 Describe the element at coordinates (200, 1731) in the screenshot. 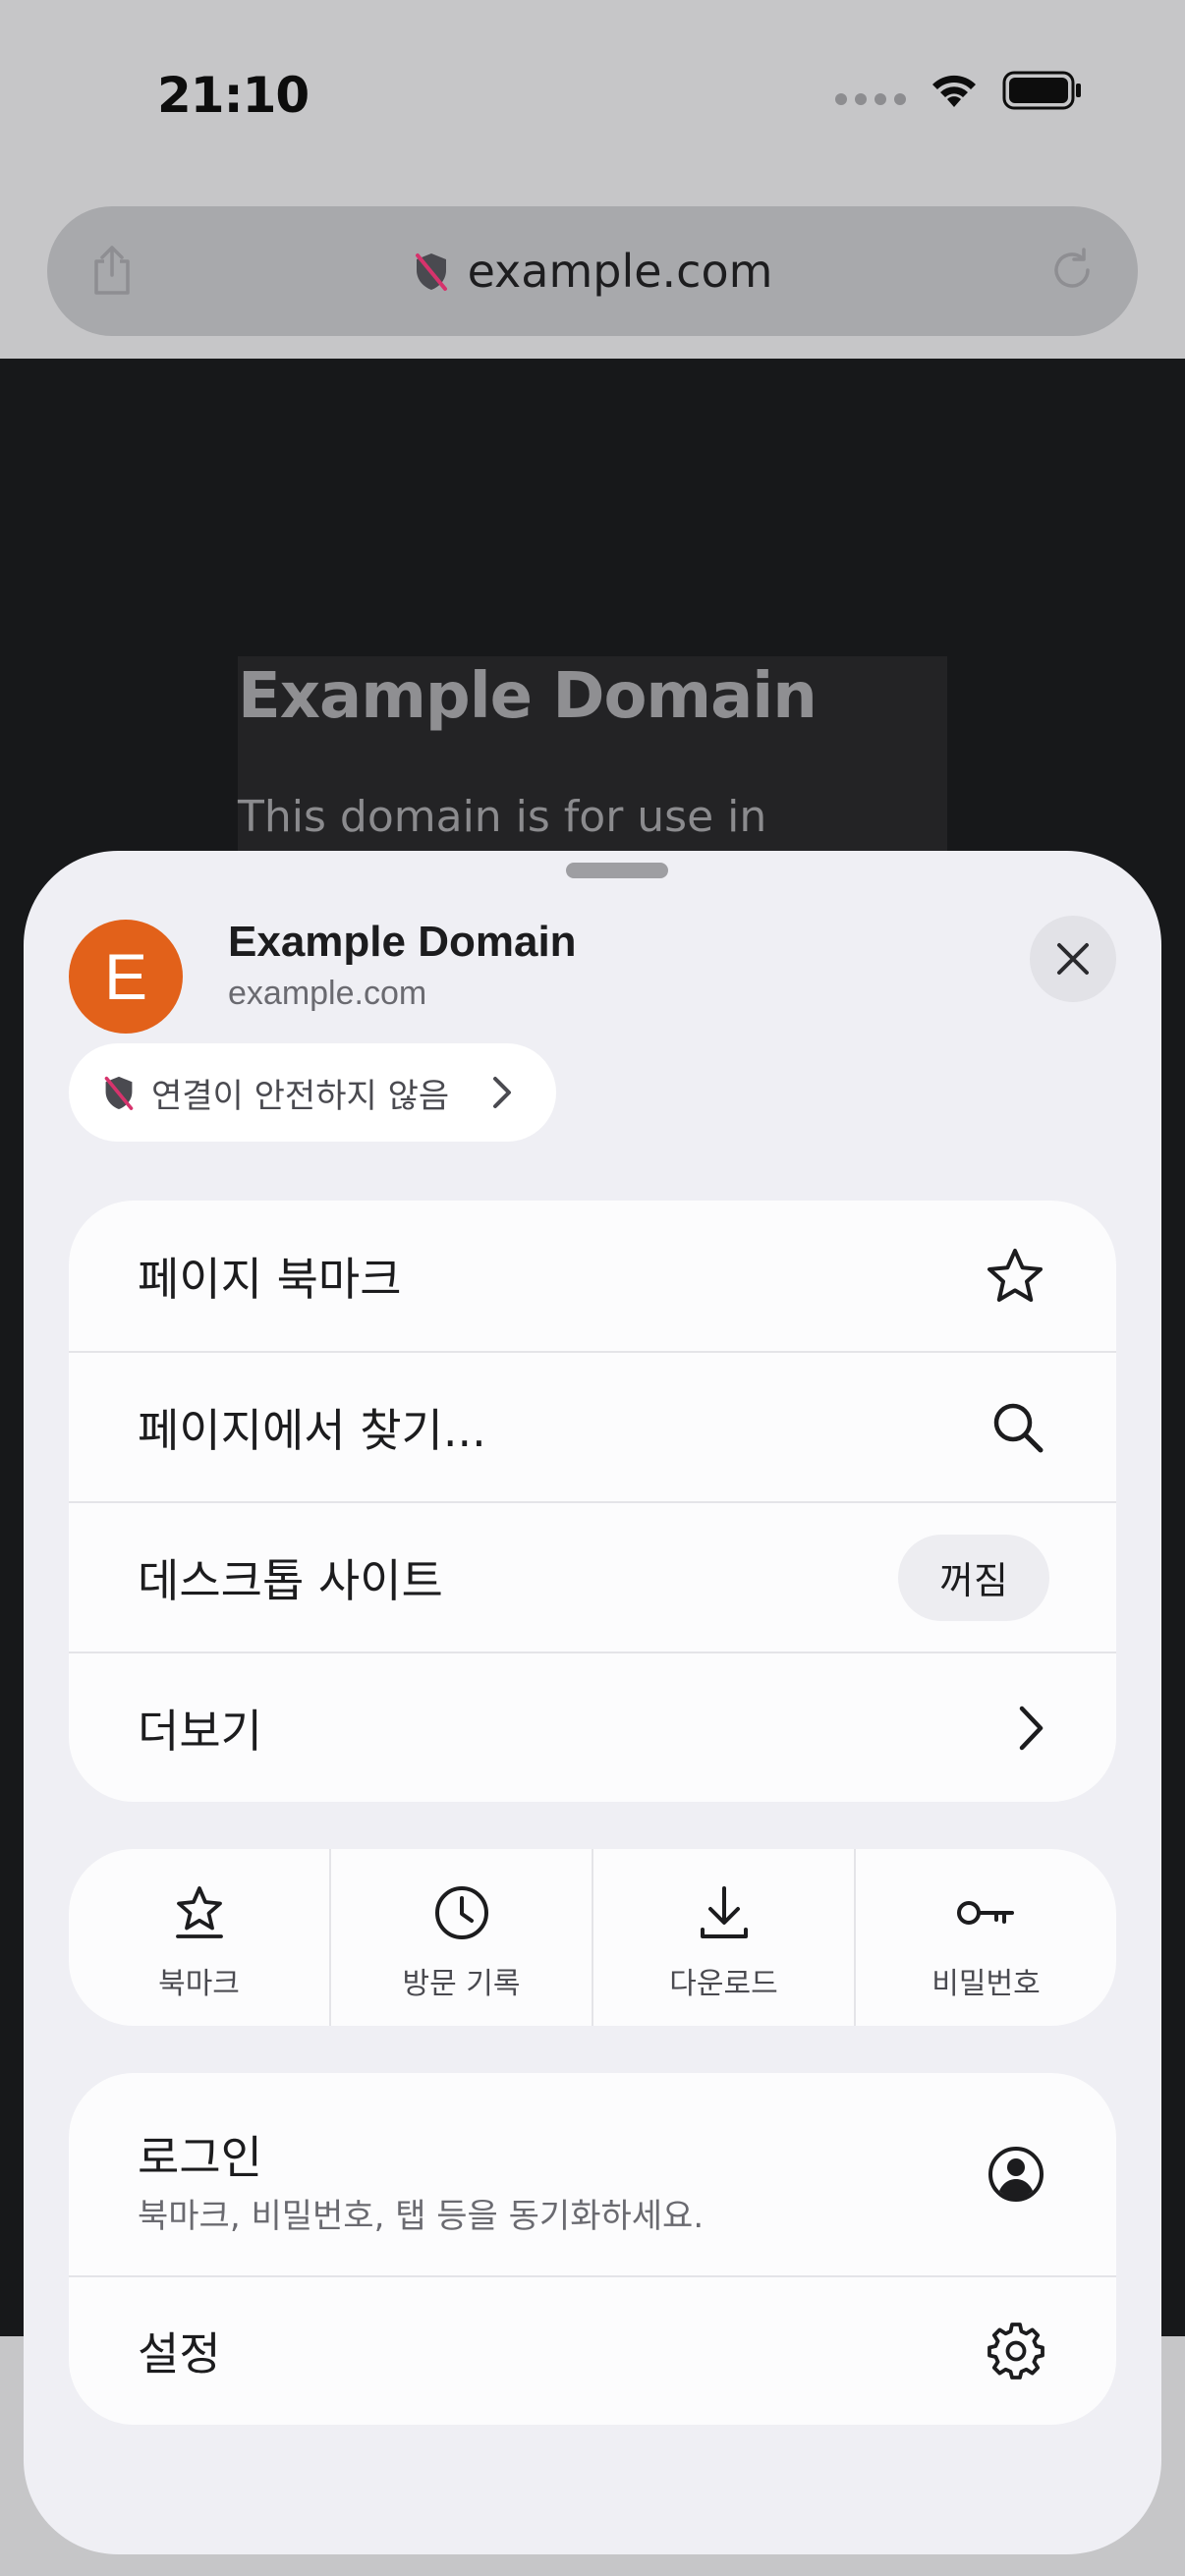

I see `menu-item-label: 더보기` at that location.